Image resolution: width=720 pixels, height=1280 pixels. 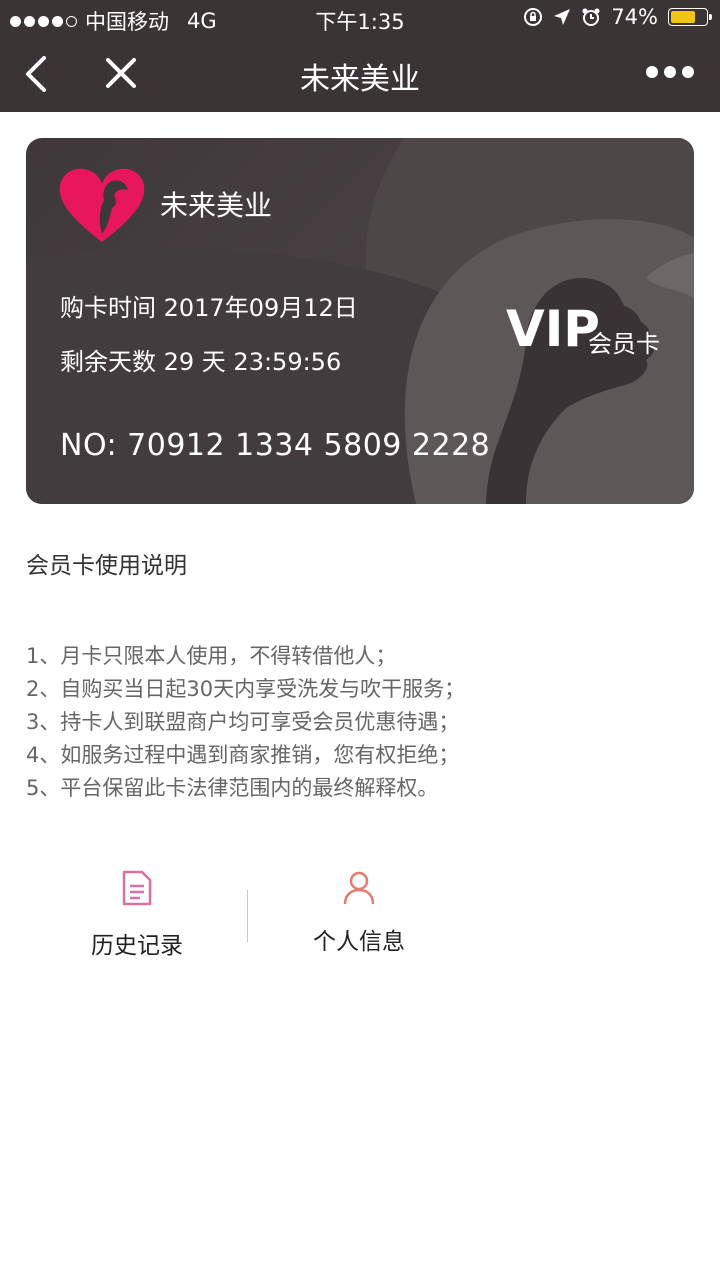 I want to click on location-arrow-icon, so click(x=562, y=17).